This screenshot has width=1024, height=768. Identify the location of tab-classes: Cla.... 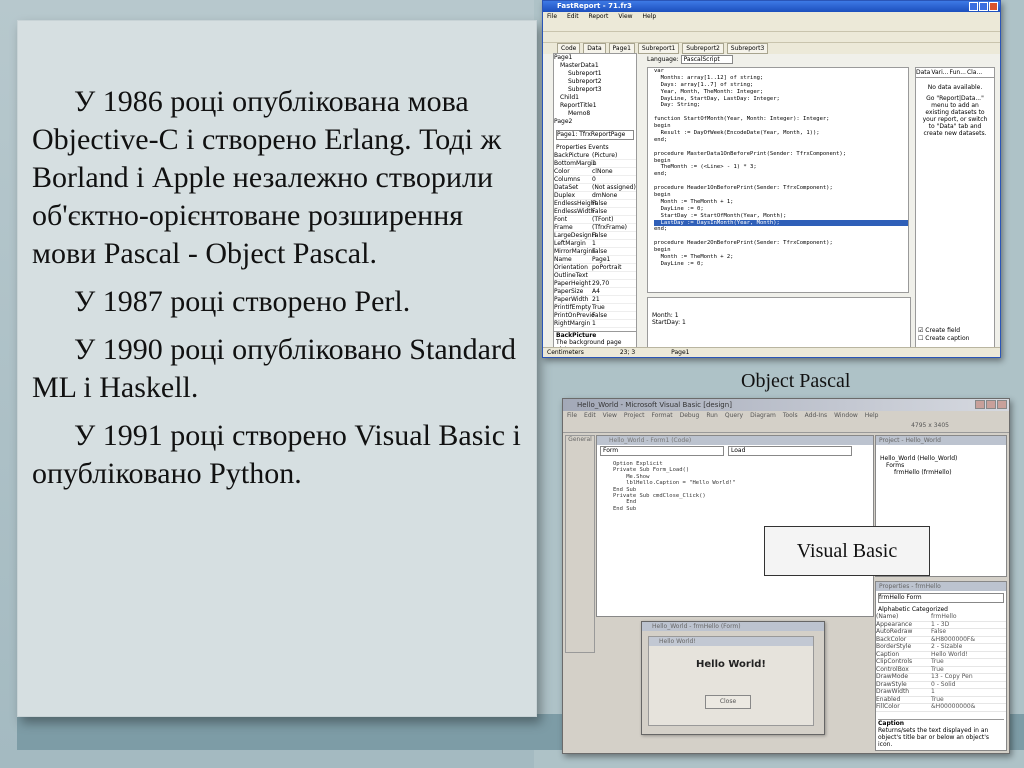
(974, 72).